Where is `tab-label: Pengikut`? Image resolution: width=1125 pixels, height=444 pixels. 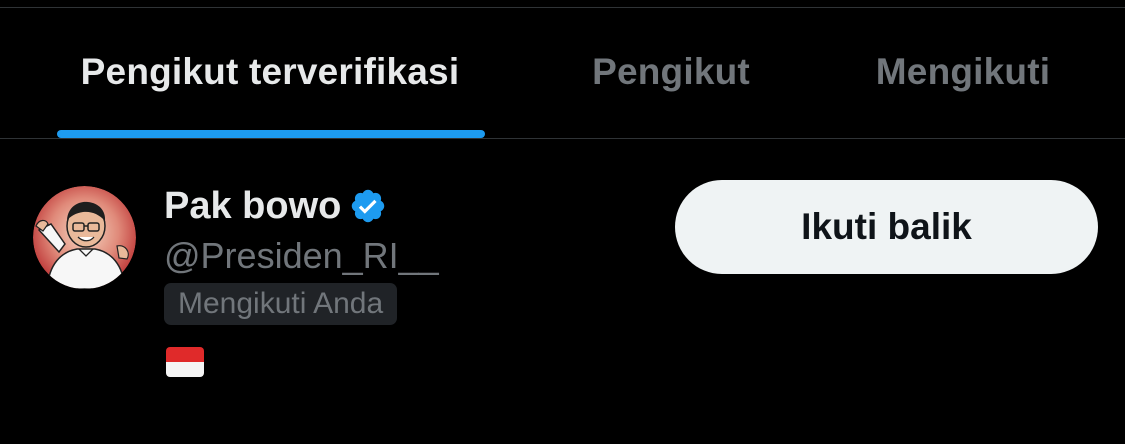 tab-label: Pengikut is located at coordinates (671, 71).